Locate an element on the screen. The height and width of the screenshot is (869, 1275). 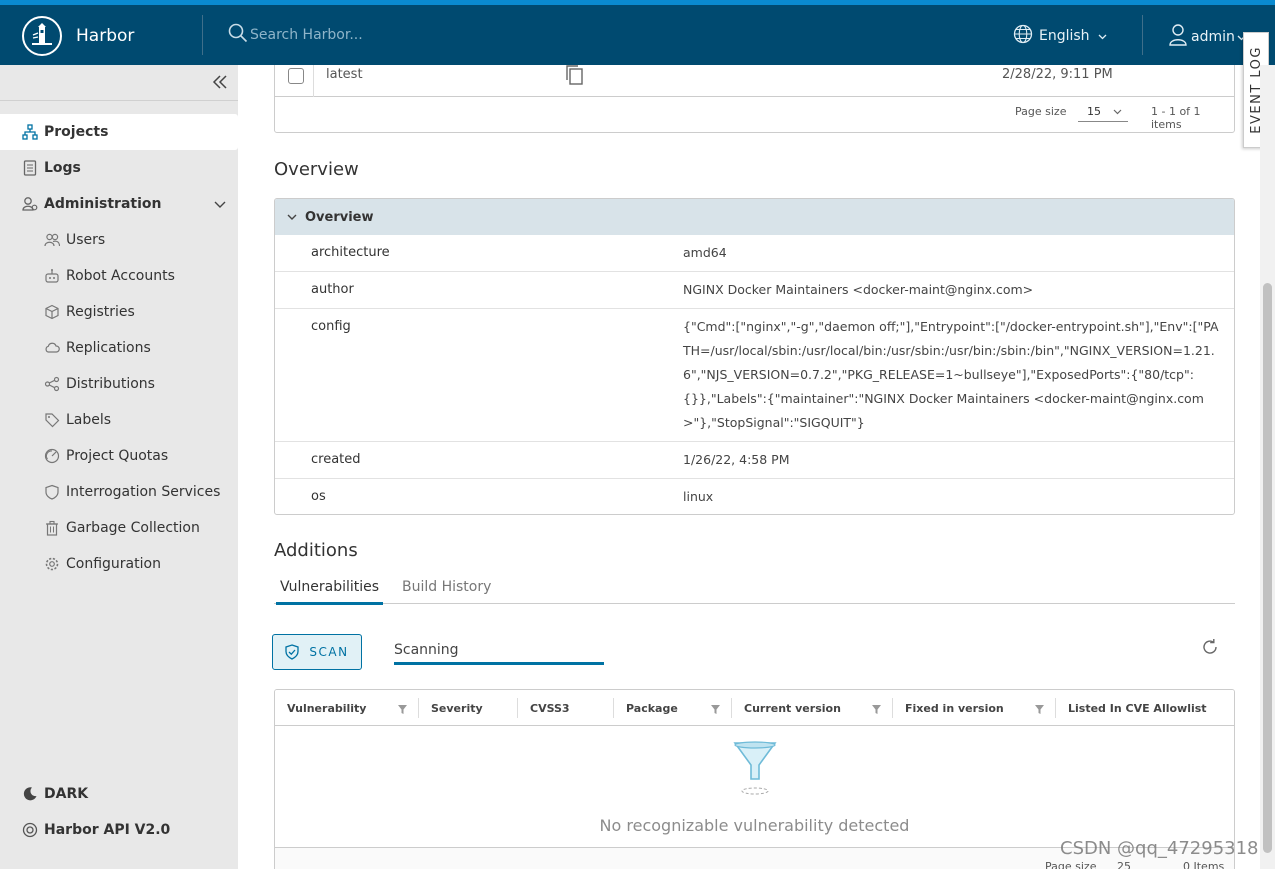
sidebar-item-interrogation-services: Interrogation Services is located at coordinates (119, 492).